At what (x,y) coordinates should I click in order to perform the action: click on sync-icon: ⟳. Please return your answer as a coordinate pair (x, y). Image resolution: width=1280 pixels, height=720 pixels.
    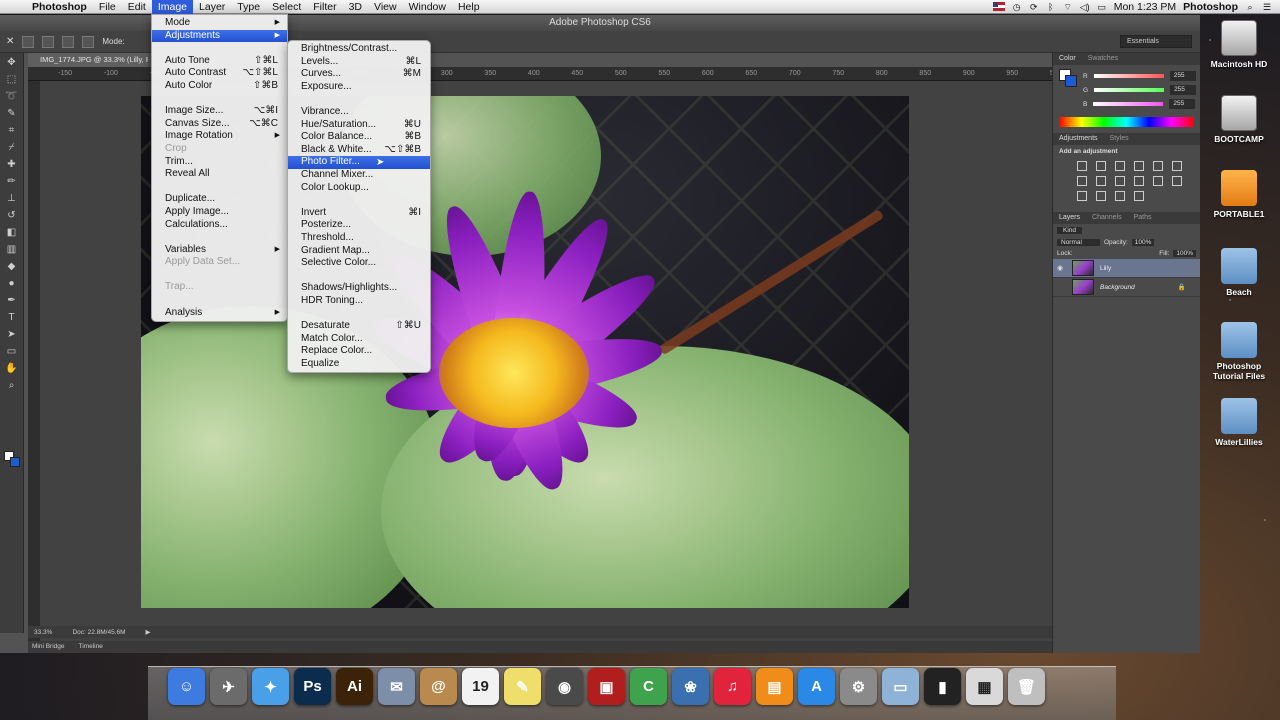
    Looking at the image, I should click on (1034, 7).